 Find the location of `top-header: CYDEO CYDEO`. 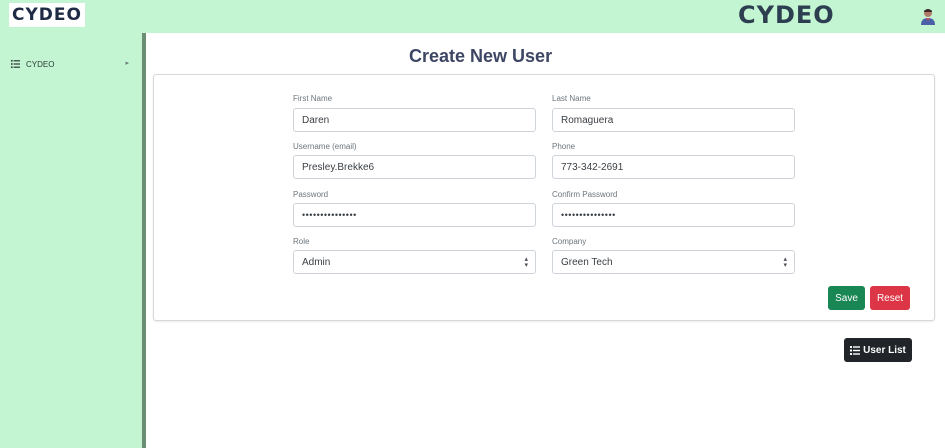

top-header: CYDEO CYDEO is located at coordinates (472, 16).